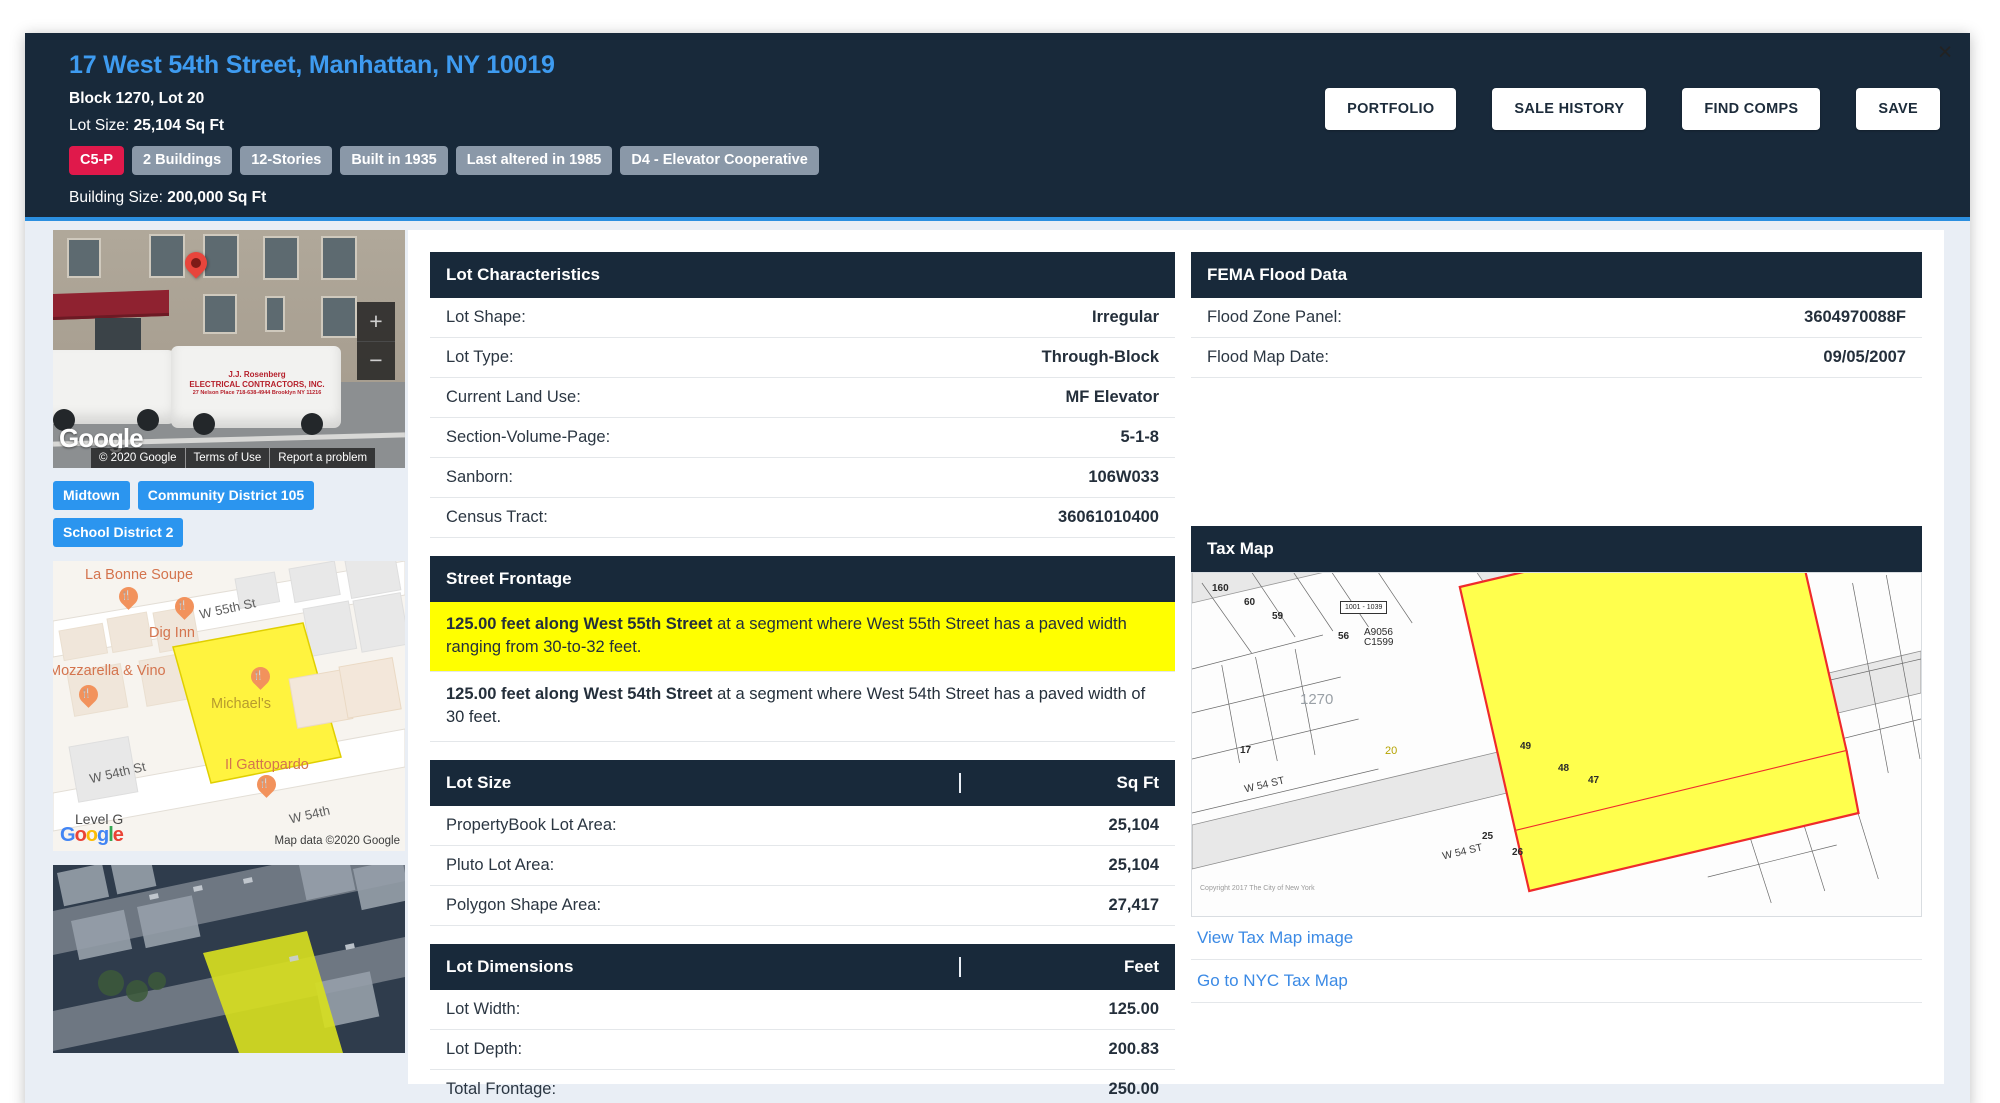 Image resolution: width=2000 pixels, height=1103 pixels. Describe the element at coordinates (802, 1050) in the screenshot. I see `table-row: Lot Depth: 200.83` at that location.